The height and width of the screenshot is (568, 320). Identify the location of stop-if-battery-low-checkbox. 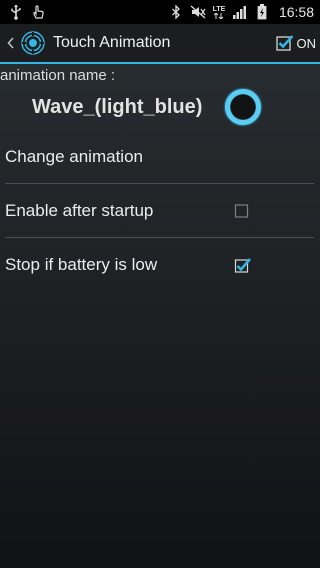
(242, 265).